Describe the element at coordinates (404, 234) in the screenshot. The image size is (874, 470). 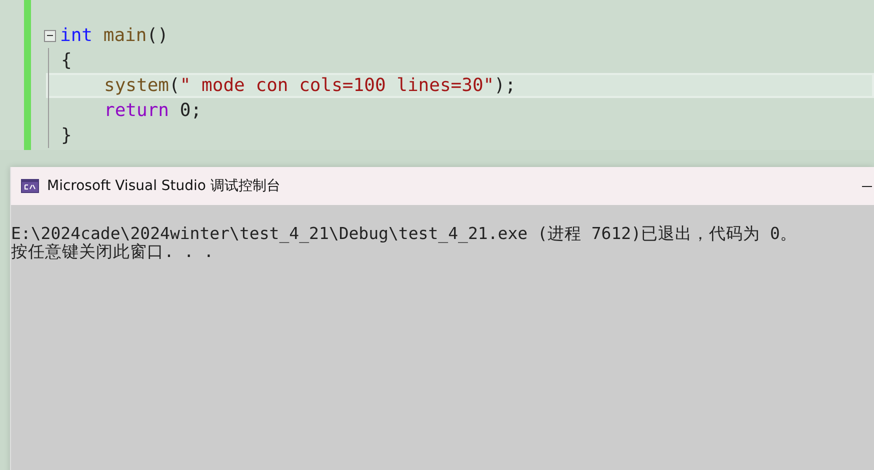
I see `console-output-line: E:\2024cade\2024winter\test_4_21\Debug\test_4_21.exe (进程 7612)已退出，代码为 0。` at that location.